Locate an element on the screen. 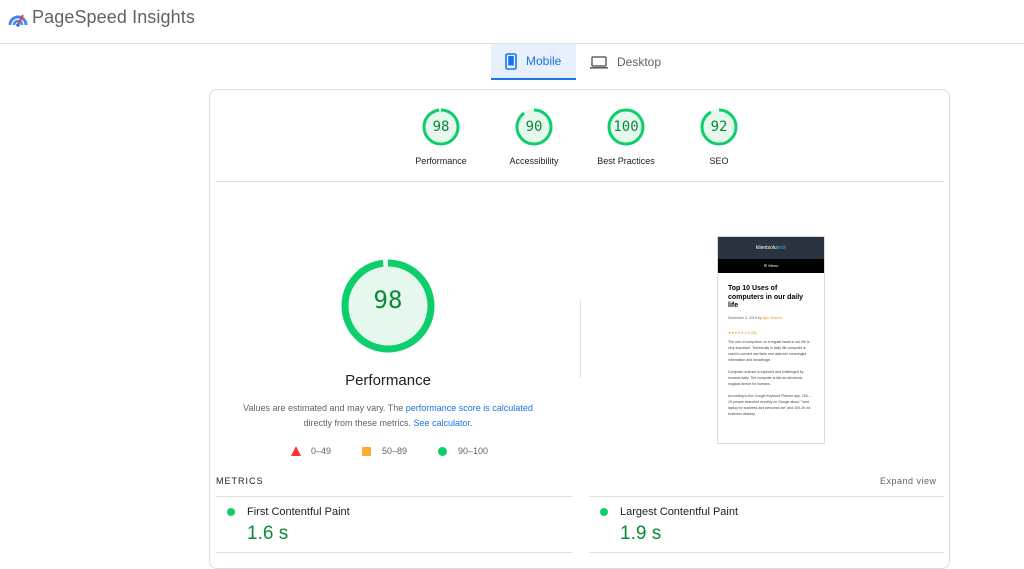  score-label: Best Practices is located at coordinates (626, 161).